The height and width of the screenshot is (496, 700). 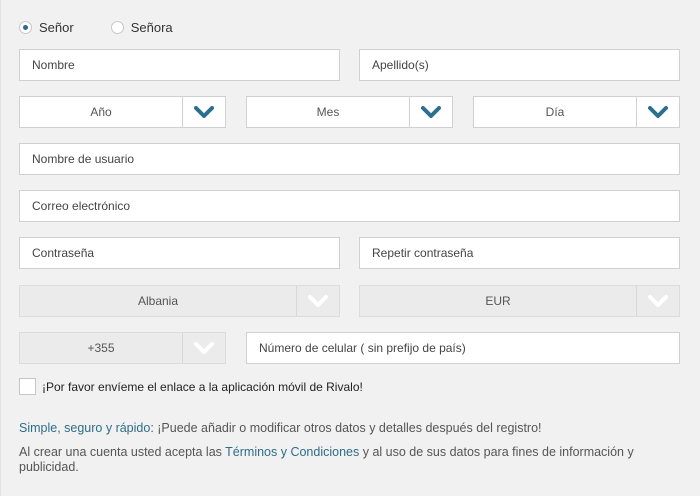 What do you see at coordinates (158, 301) in the screenshot?
I see `country-value: Albania` at bounding box center [158, 301].